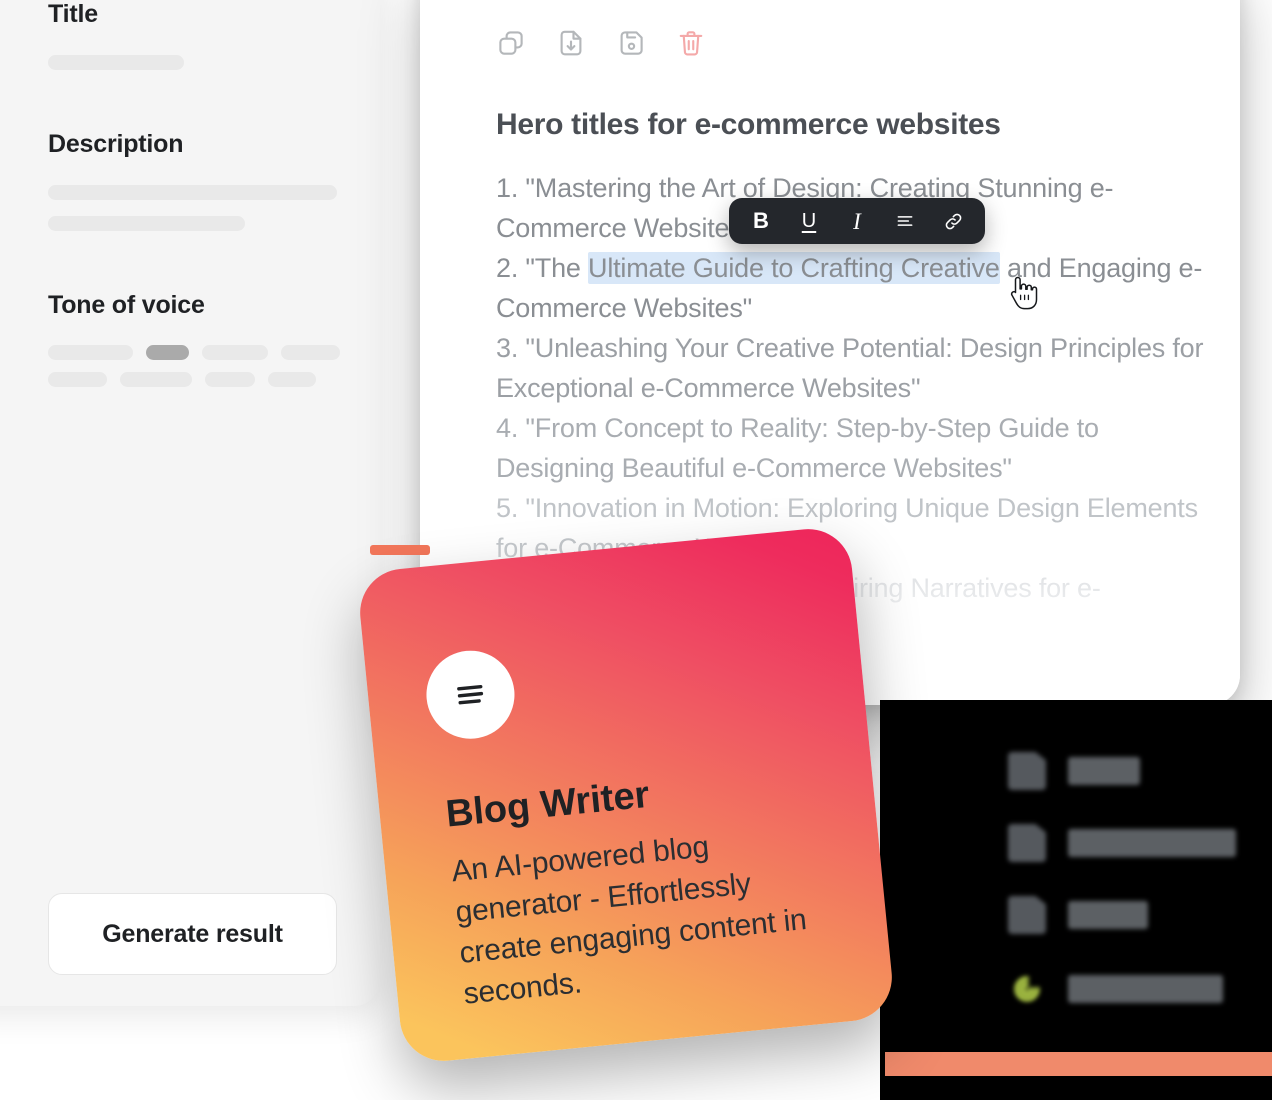 The image size is (1272, 1100). Describe the element at coordinates (631, 43) in the screenshot. I see `save-icon` at that location.